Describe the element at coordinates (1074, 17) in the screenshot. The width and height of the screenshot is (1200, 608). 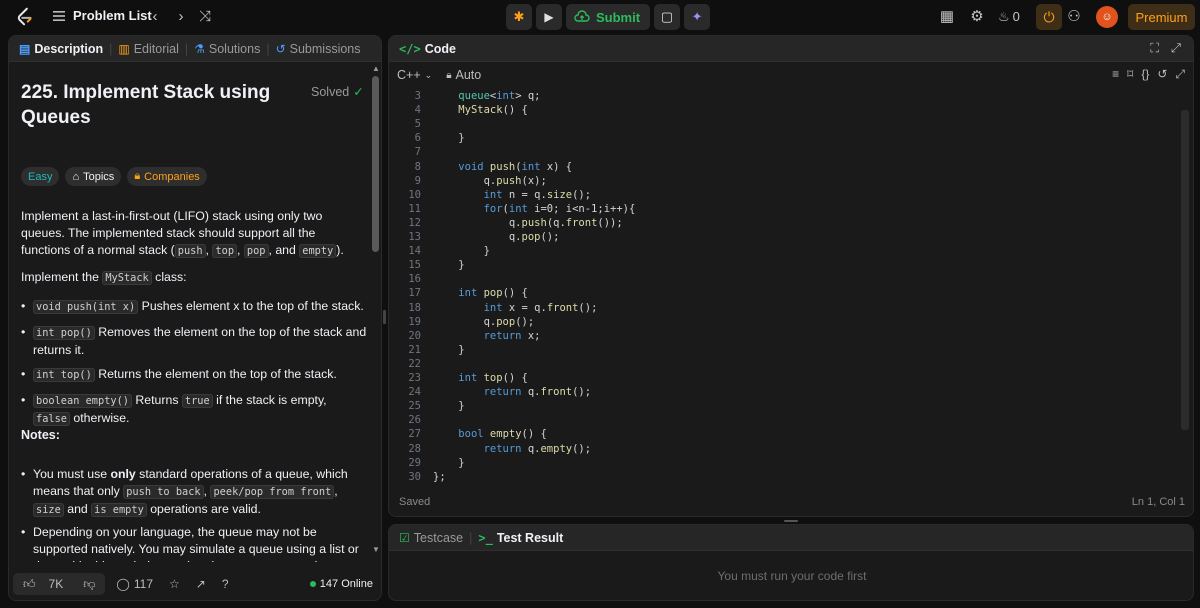
I see `add-friend-icon: ⚇` at that location.